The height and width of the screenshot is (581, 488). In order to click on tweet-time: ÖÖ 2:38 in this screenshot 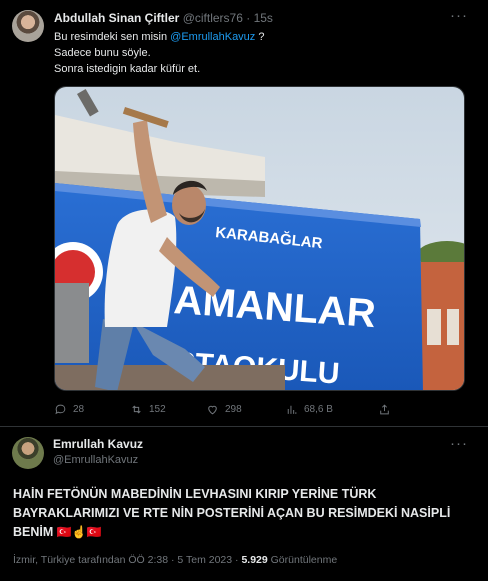, I will do `click(148, 560)`.